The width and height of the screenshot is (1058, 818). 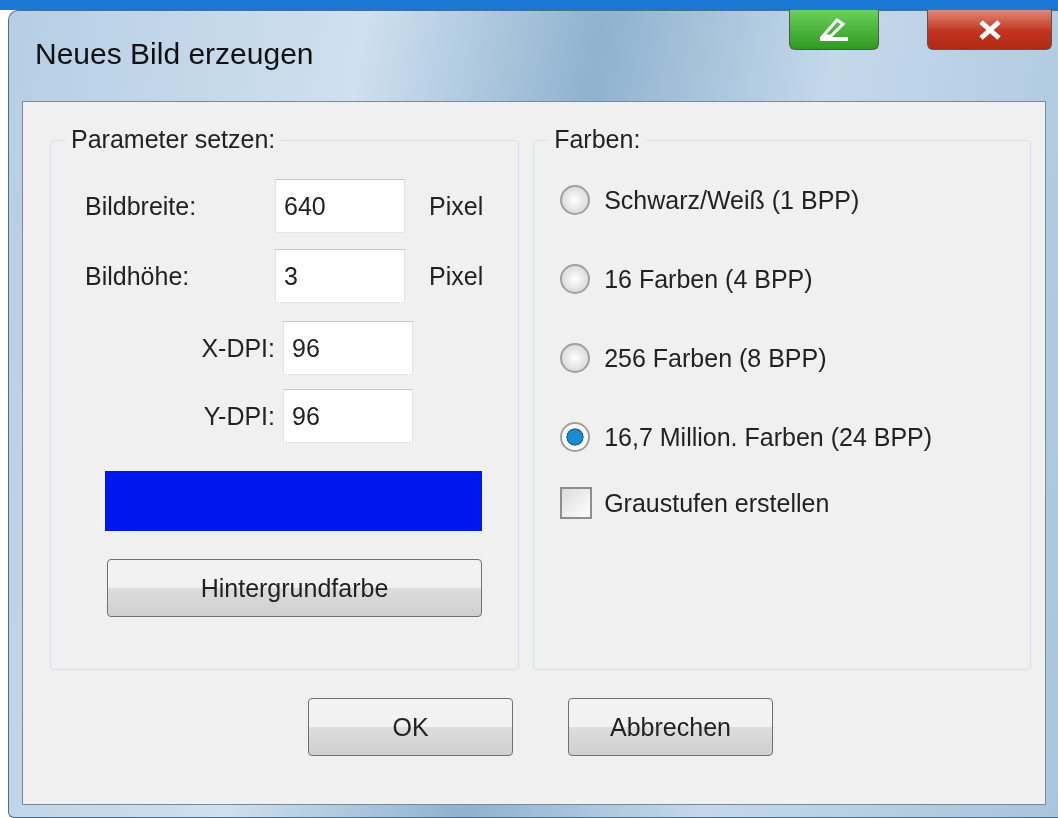 What do you see at coordinates (715, 358) in the screenshot?
I see `option-label: 256 Farben (8 BPP)` at bounding box center [715, 358].